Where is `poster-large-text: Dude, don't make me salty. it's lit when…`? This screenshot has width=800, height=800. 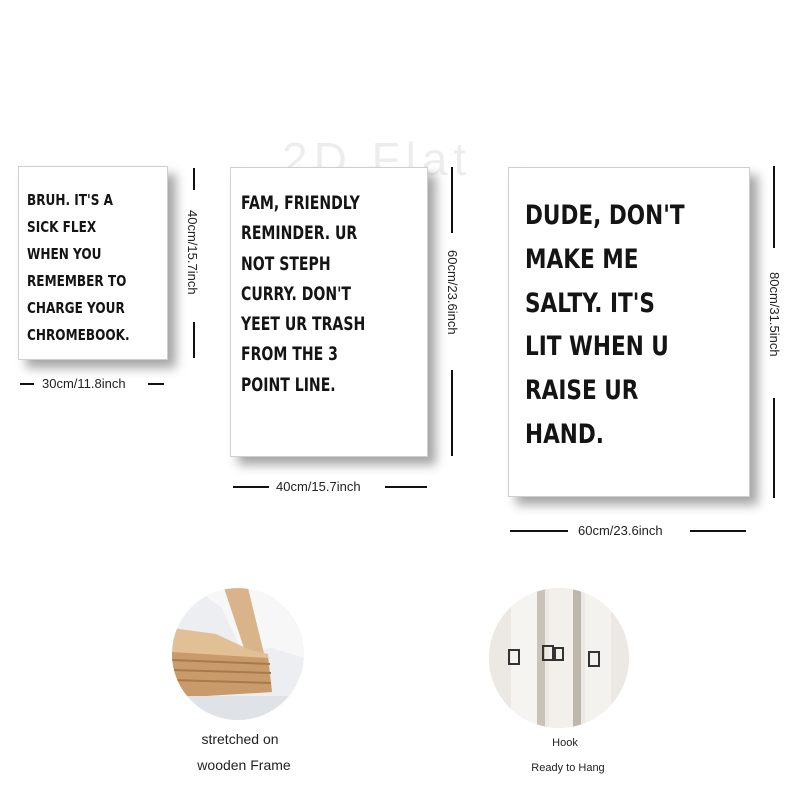 poster-large-text: Dude, don't make me salty. it's lit when… is located at coordinates (605, 325).